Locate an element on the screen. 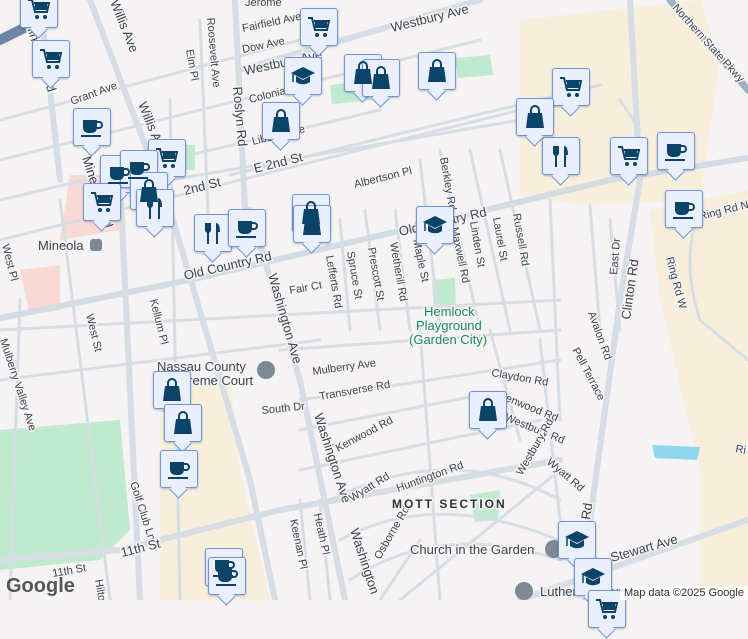  street-label: Dow Ave is located at coordinates (263, 45).